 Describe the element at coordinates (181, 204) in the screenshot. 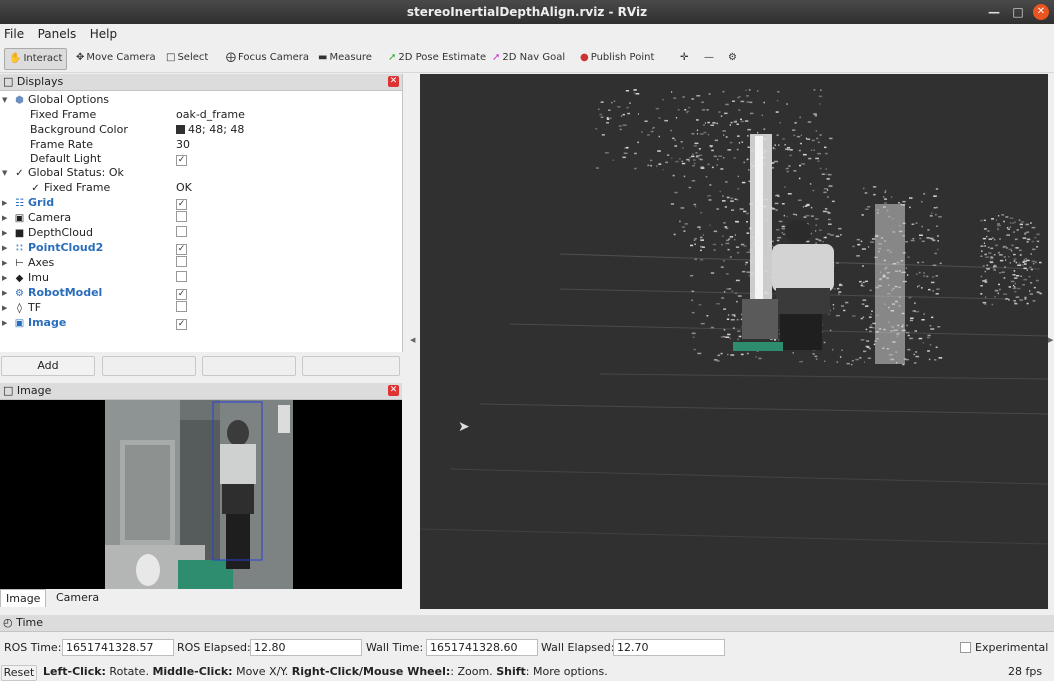

I see `grid-checkbox: ✓` at that location.